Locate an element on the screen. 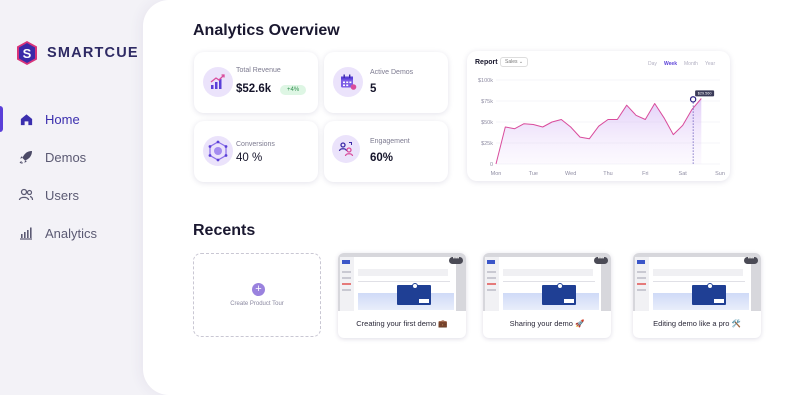 This screenshot has width=800, height=395. demo-card: ••• Sharing your demo 🚀 is located at coordinates (547, 295).